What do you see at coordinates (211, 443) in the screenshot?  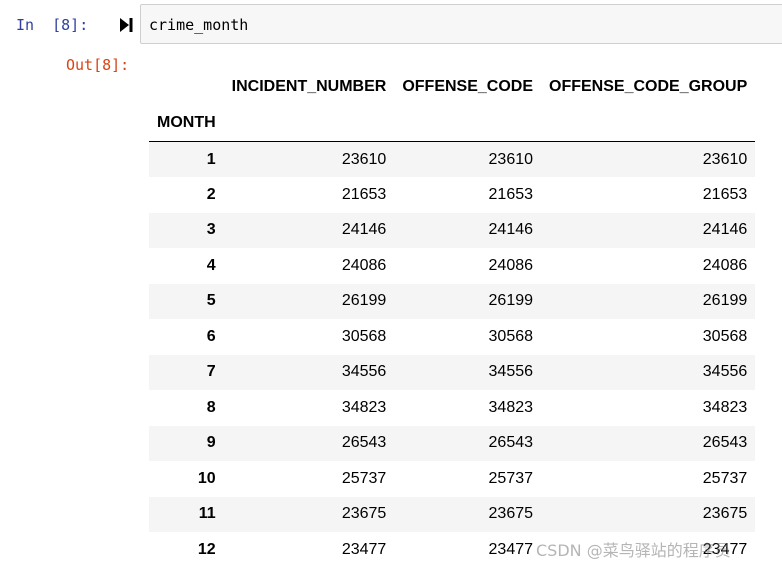 I see `row-index-cell: 9` at bounding box center [211, 443].